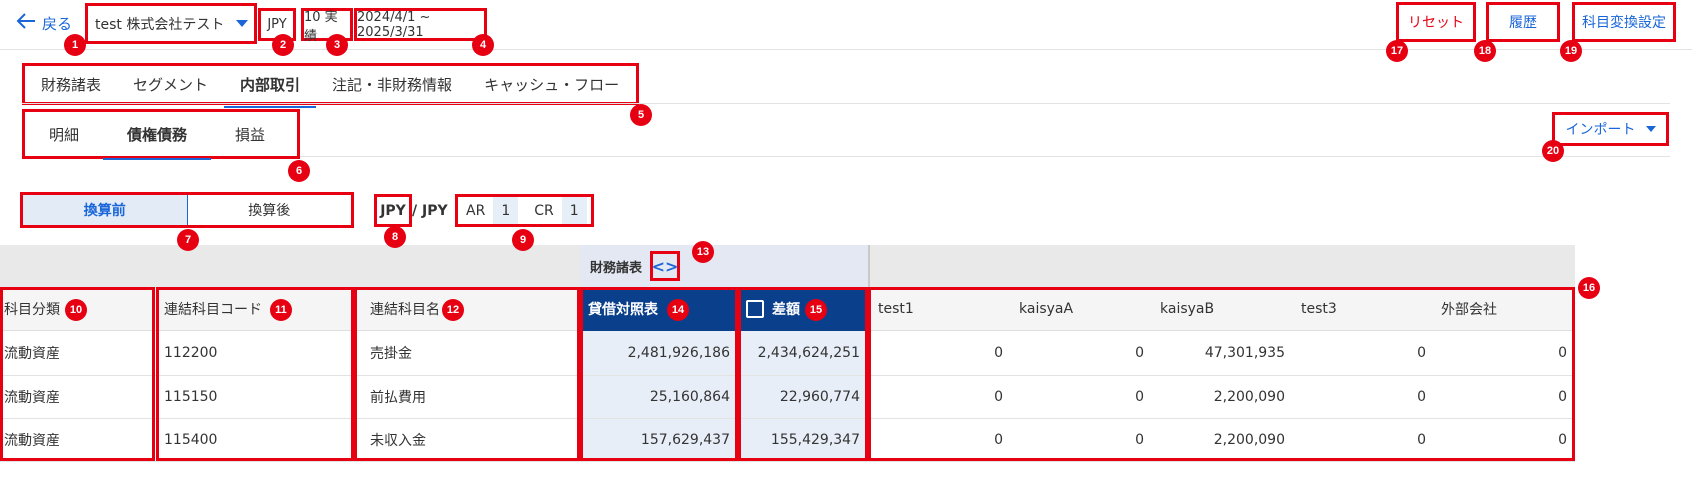 The height and width of the screenshot is (485, 1692). Describe the element at coordinates (524, 210) in the screenshot. I see `exchange-rates: AR 1 CR 1` at that location.